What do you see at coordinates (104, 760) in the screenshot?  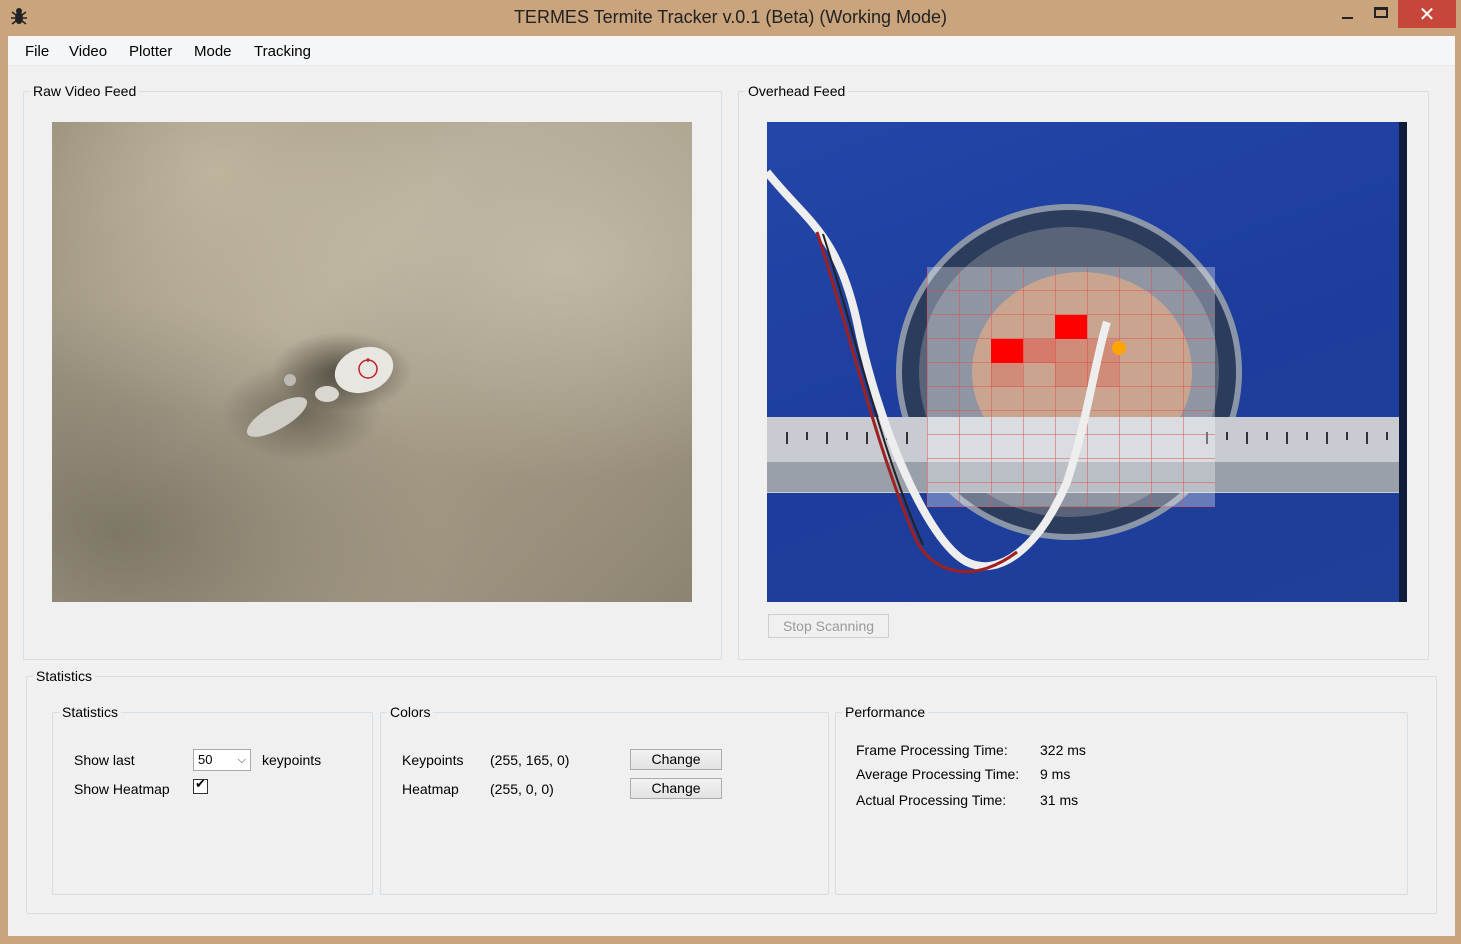 I see `show-last-label: Show last` at bounding box center [104, 760].